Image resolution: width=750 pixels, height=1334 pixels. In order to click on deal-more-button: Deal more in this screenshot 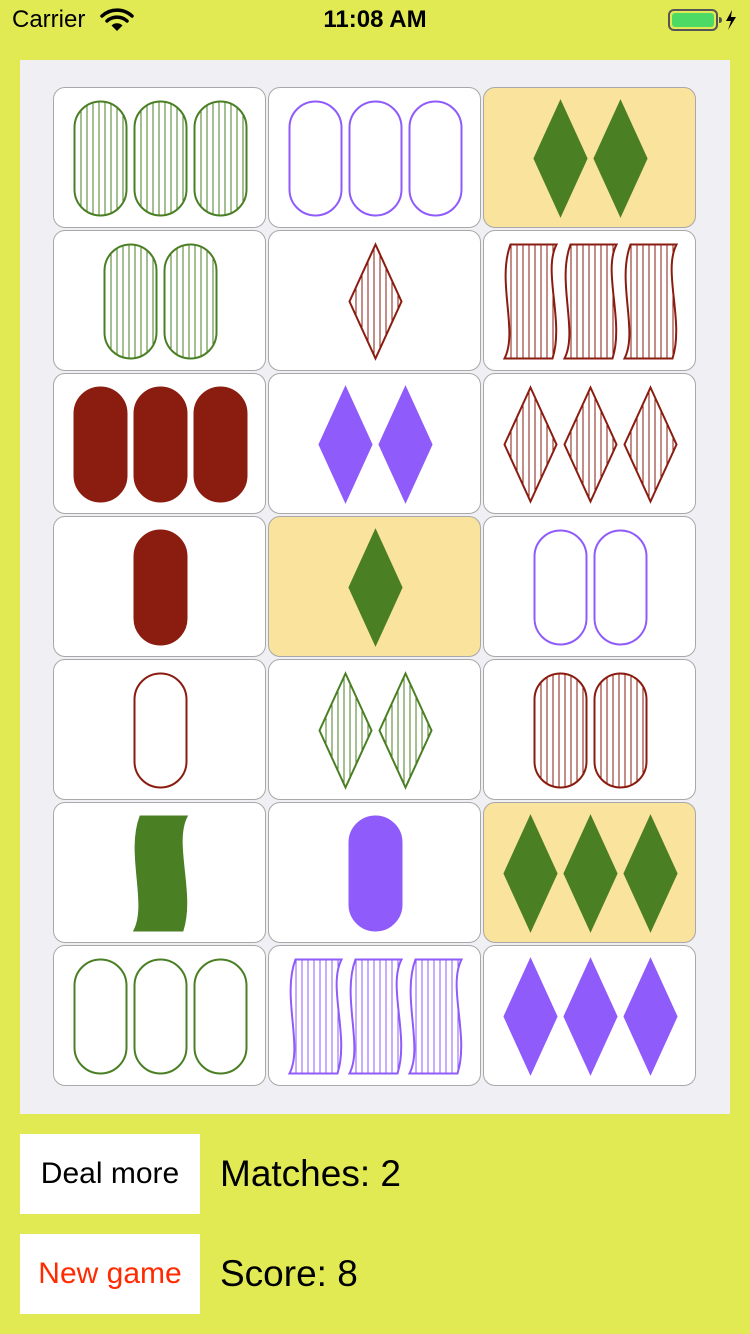, I will do `click(110, 1174)`.